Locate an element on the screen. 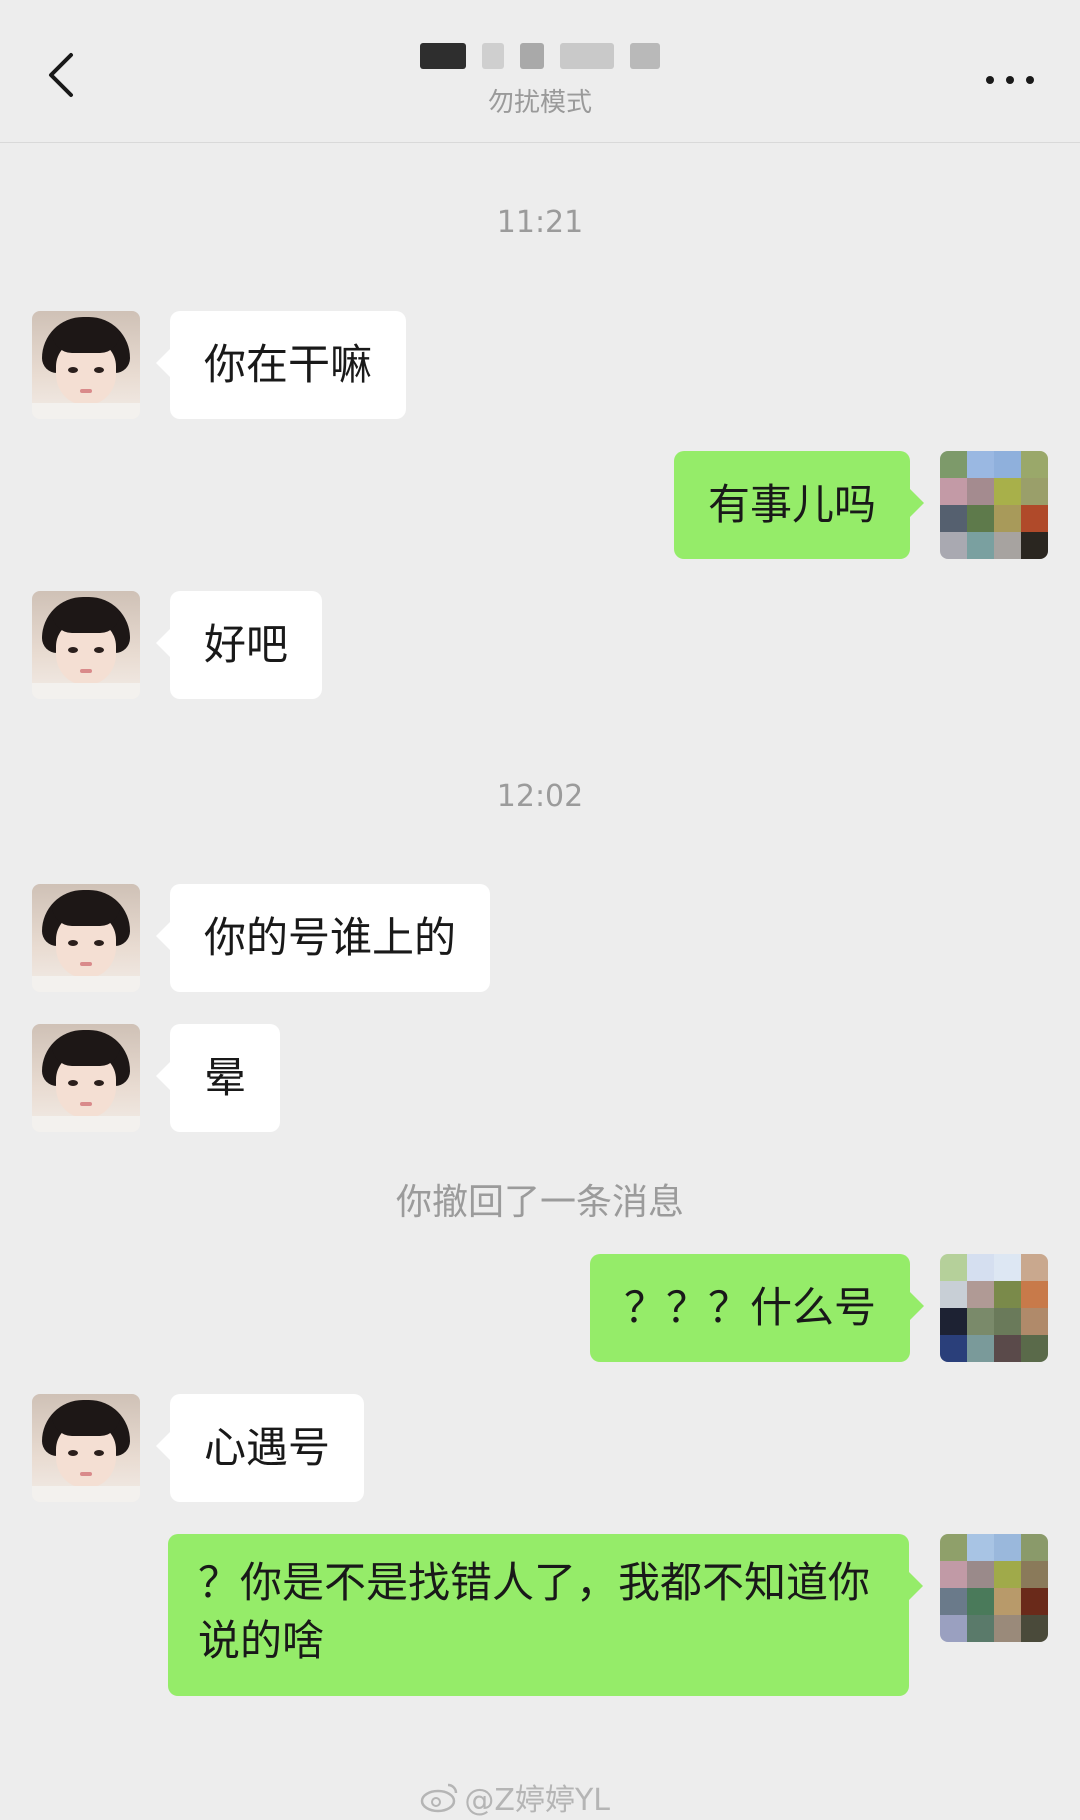 The image size is (1080, 1820). recall-notice: 你撤回了一条消息 is located at coordinates (540, 1199).